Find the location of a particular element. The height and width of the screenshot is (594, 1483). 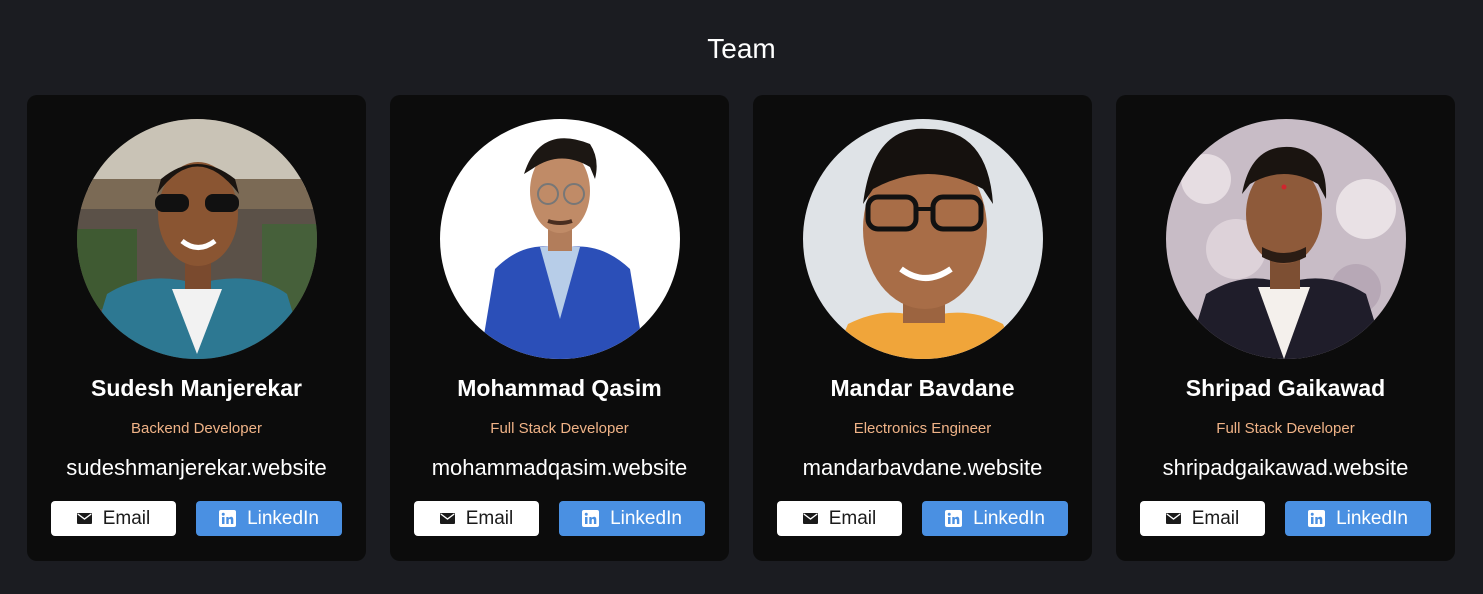

member-role: Electronics Engineer is located at coordinates (922, 428).